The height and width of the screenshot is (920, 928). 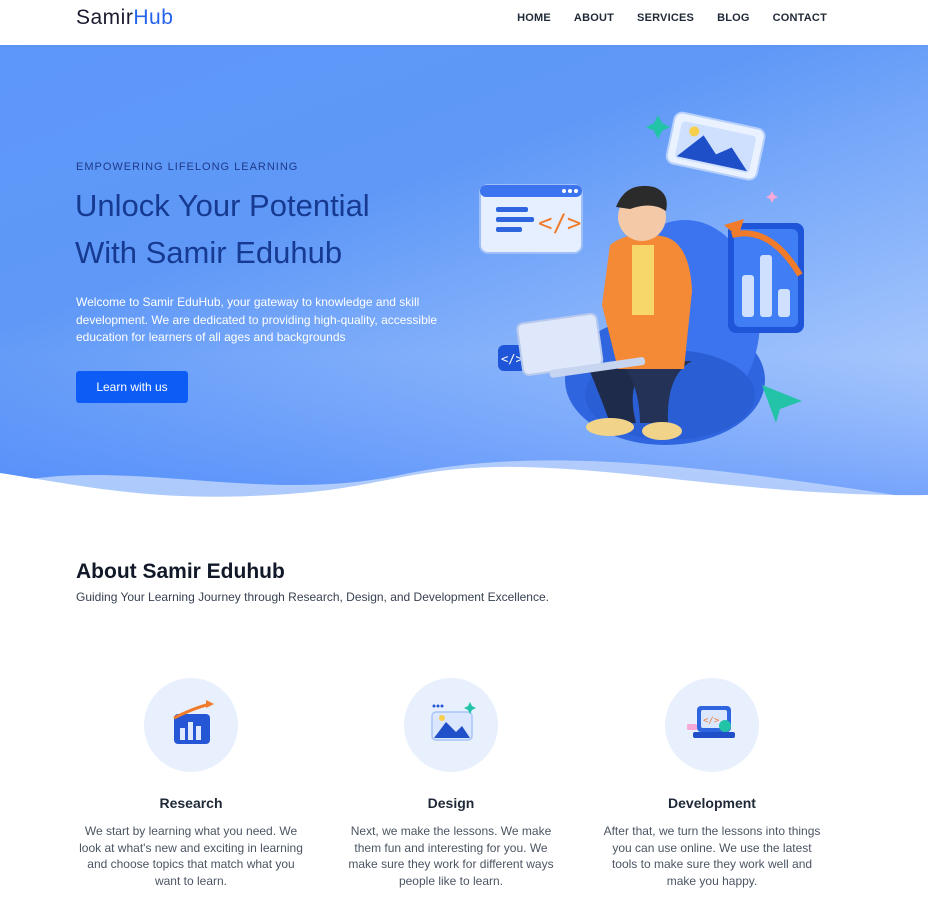 What do you see at coordinates (191, 803) in the screenshot?
I see `research-title: Research` at bounding box center [191, 803].